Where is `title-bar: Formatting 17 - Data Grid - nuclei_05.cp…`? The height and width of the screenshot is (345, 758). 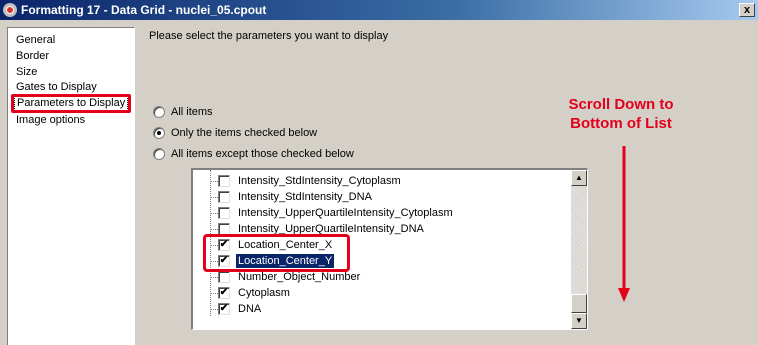
title-bar: Formatting 17 - Data Grid - nuclei_05.cp… is located at coordinates (379, 10).